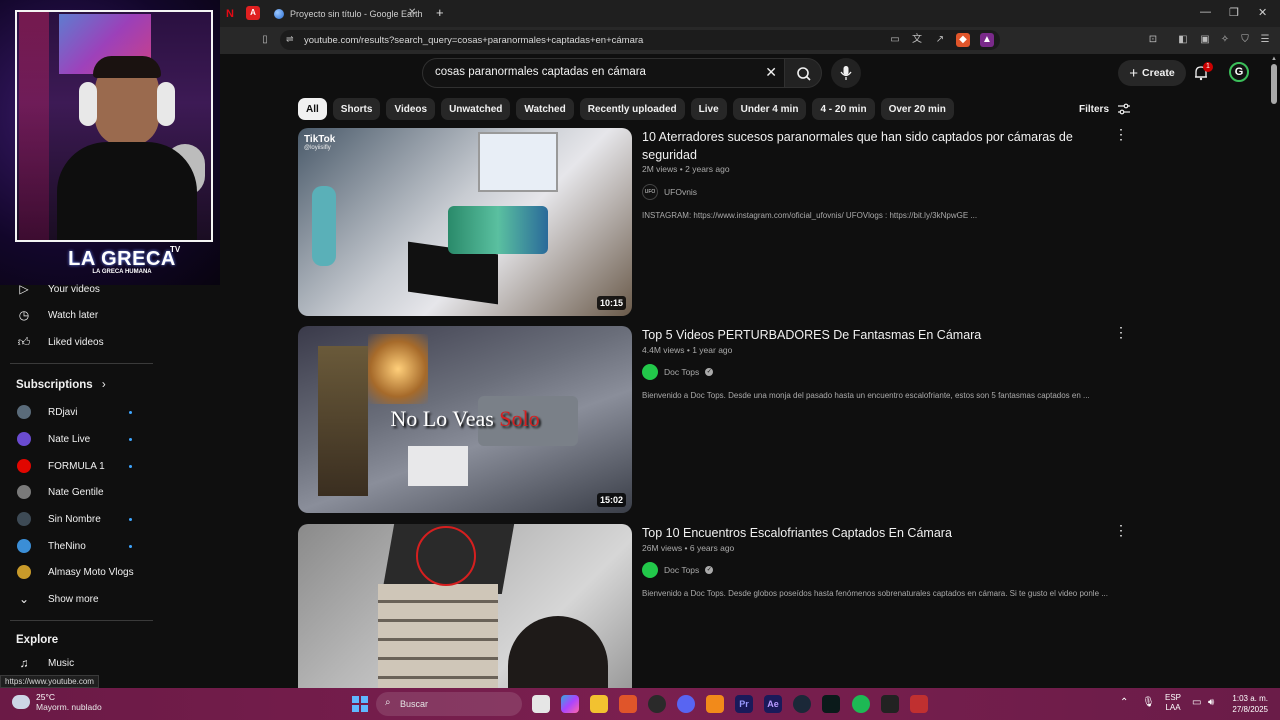  Describe the element at coordinates (1196, 702) in the screenshot. I see `network-icon: ▭` at that location.